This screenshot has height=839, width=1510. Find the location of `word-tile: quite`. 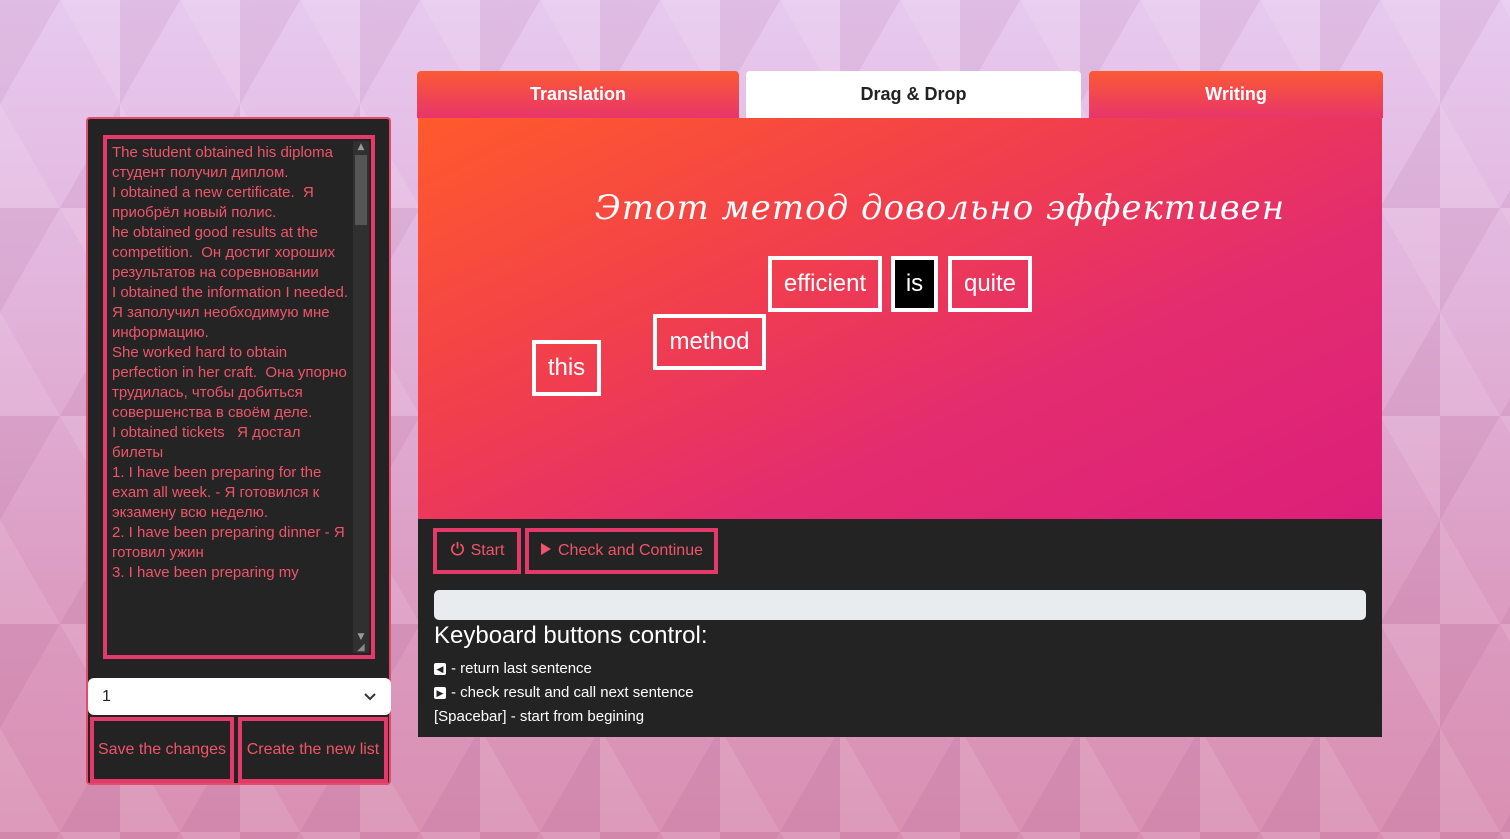

word-tile: quite is located at coordinates (990, 284).